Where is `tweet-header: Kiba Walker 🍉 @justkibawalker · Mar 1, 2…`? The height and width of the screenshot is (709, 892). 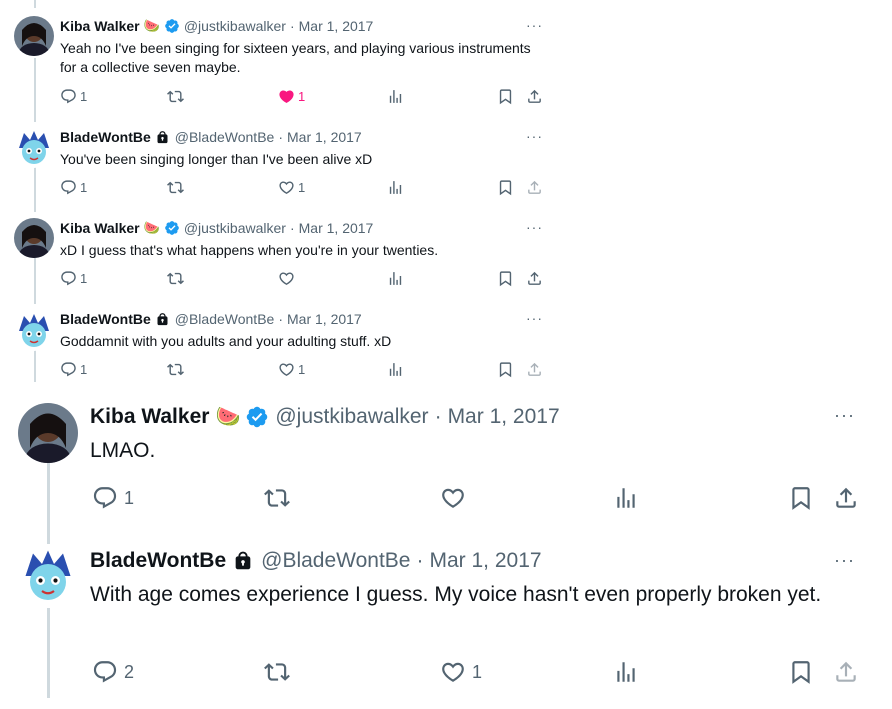 tweet-header: Kiba Walker 🍉 @justkibawalker · Mar 1, 2… is located at coordinates (216, 228).